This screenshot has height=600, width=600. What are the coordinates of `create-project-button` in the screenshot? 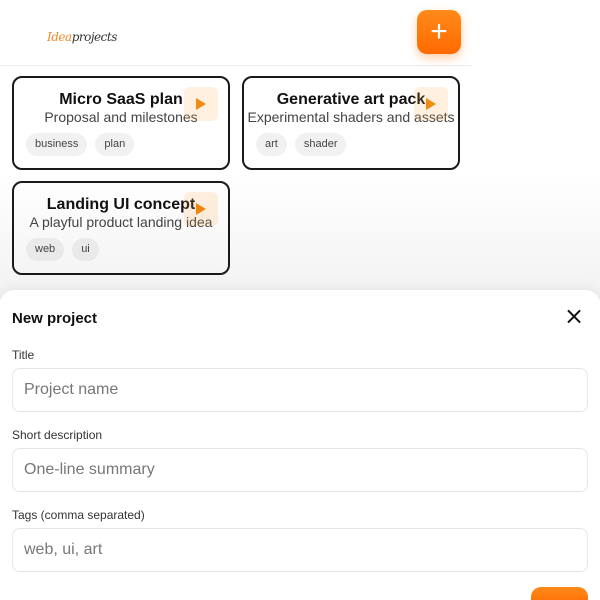 It's located at (559, 593).